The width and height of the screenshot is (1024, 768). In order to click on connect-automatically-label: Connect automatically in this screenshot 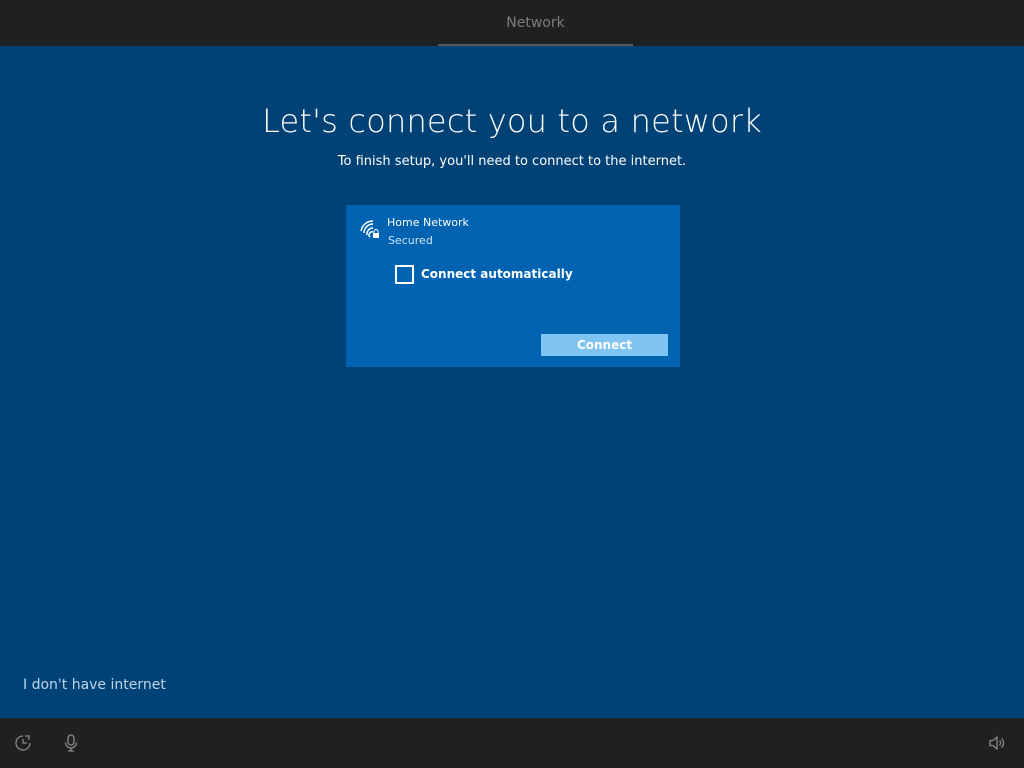, I will do `click(497, 274)`.